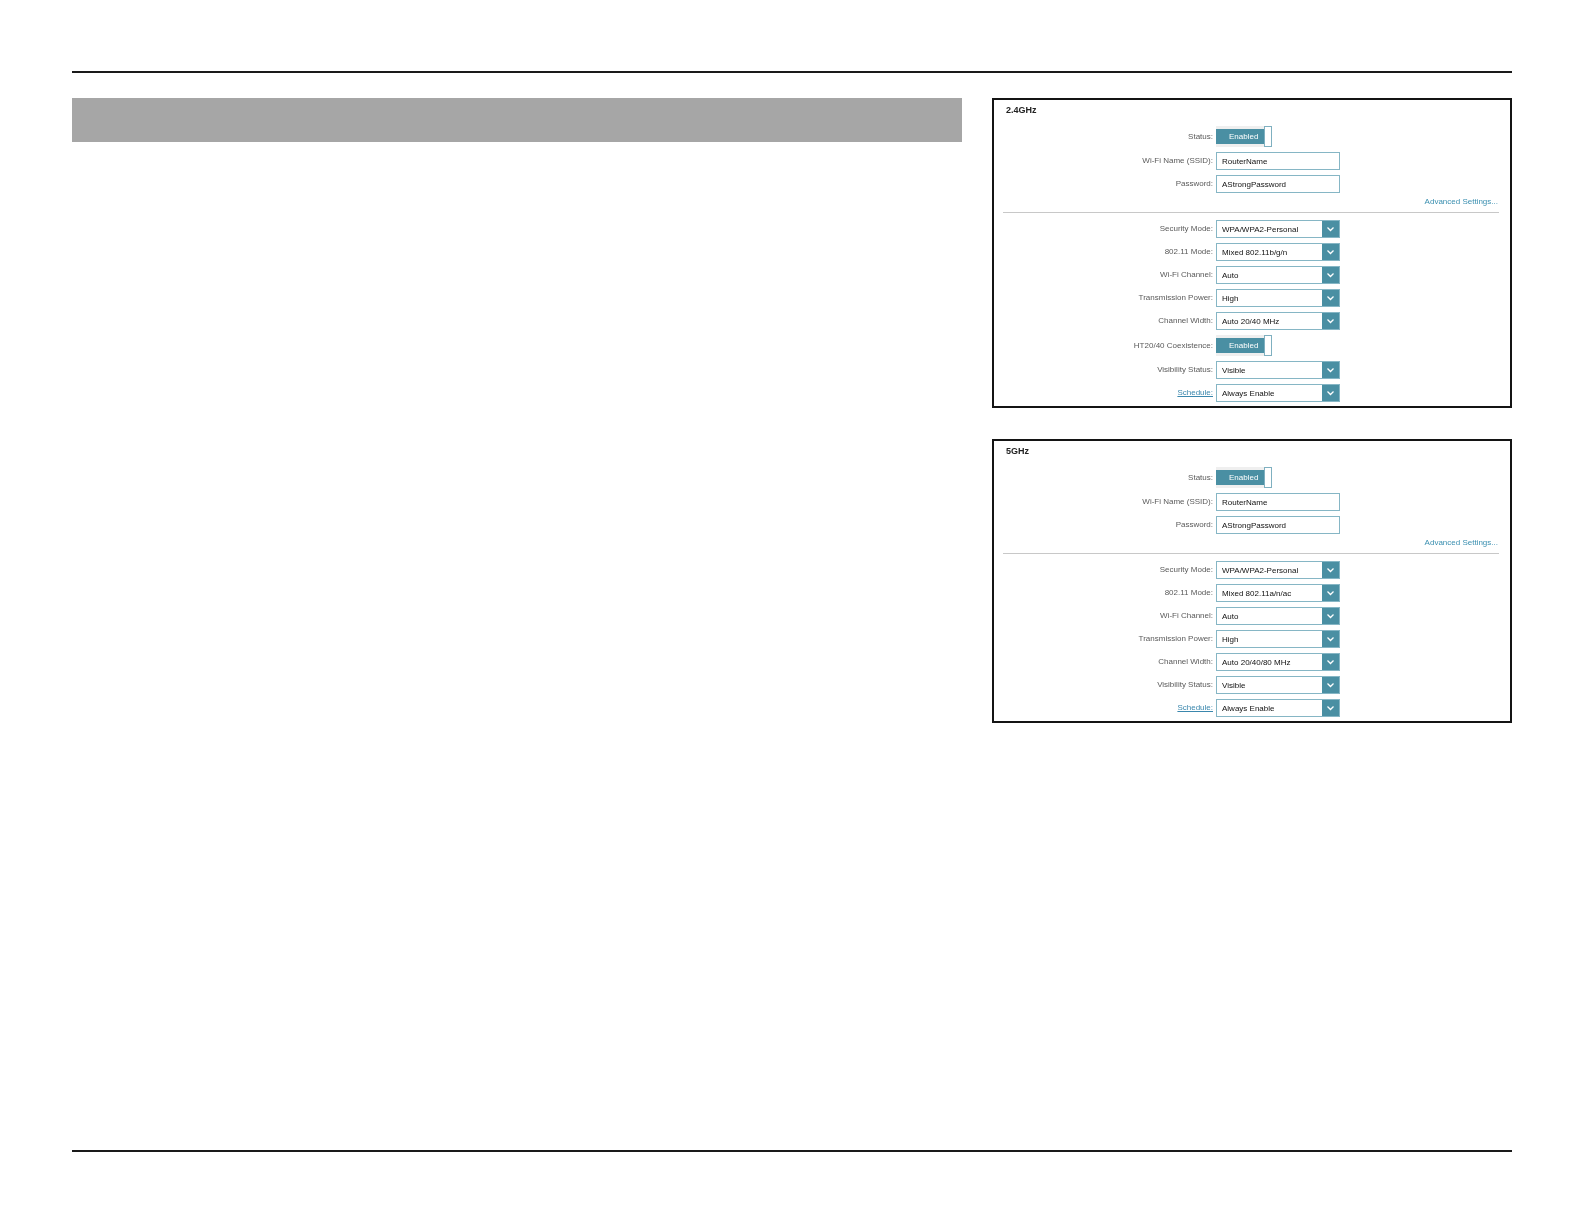 This screenshot has width=1585, height=1225. Describe the element at coordinates (1173, 345) in the screenshot. I see `field-label: HT20/40 Coexistence:` at that location.